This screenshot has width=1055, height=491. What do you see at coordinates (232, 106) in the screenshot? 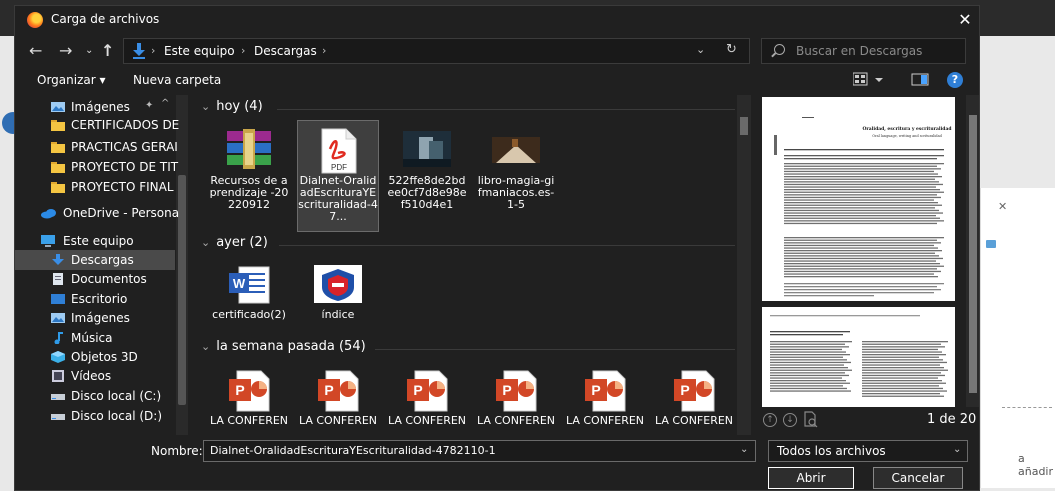
I see `group-header: ⌄ hoy (4)` at bounding box center [232, 106].